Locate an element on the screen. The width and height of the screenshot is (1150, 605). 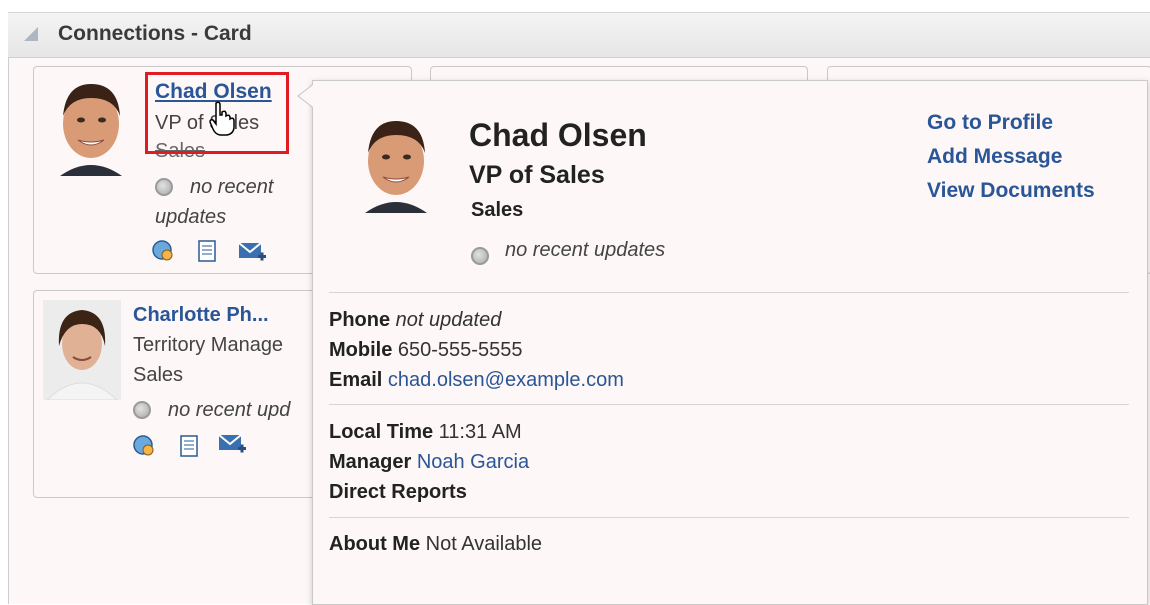
popup-pointer-inner is located at coordinates (306, 96).